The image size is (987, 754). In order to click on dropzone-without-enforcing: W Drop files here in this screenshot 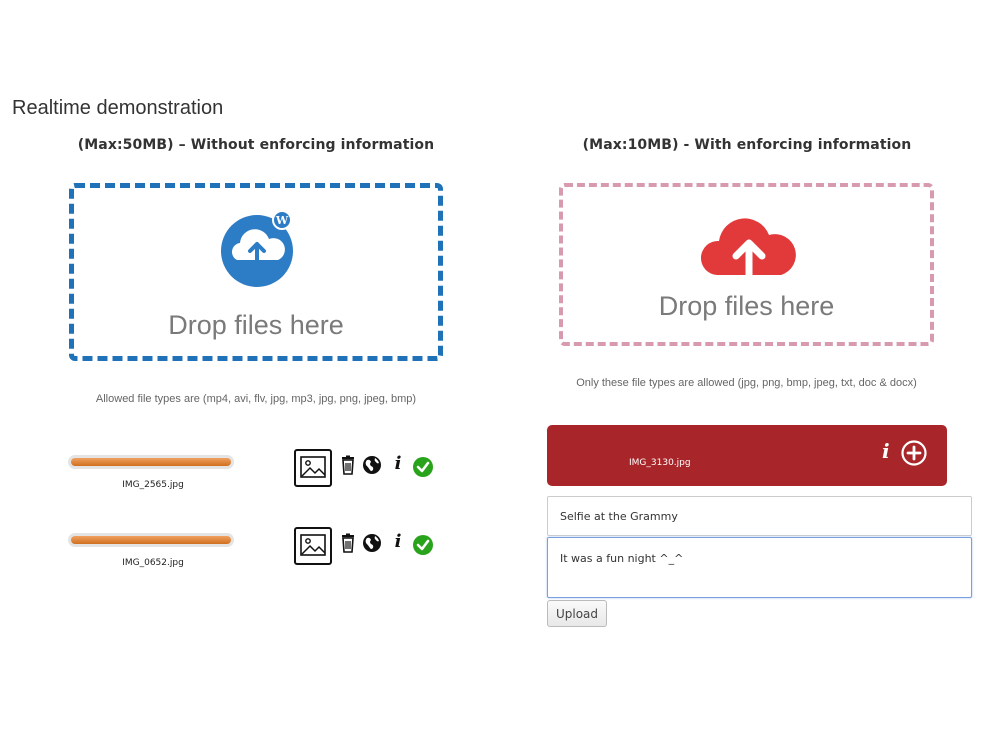, I will do `click(256, 272)`.